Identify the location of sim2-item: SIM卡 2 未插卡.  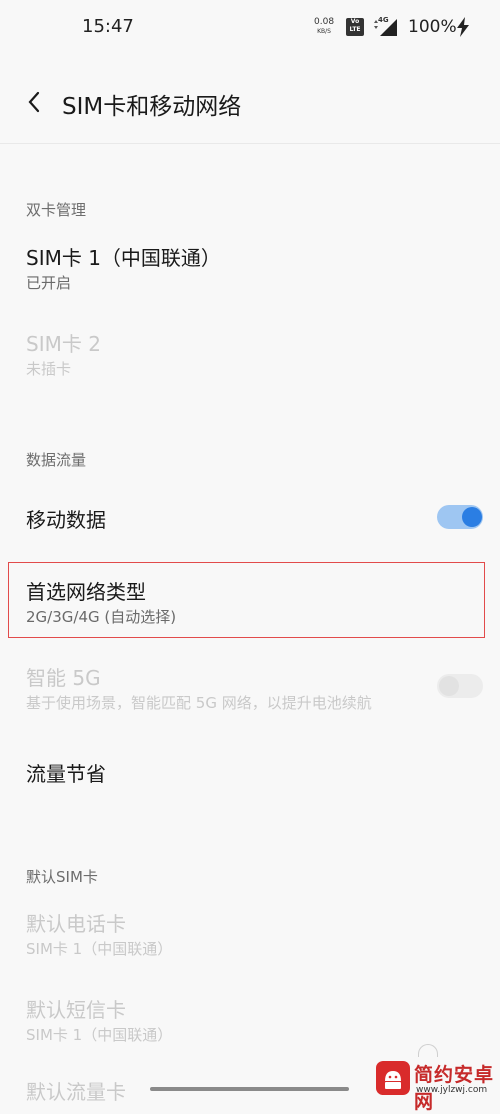
(250, 354).